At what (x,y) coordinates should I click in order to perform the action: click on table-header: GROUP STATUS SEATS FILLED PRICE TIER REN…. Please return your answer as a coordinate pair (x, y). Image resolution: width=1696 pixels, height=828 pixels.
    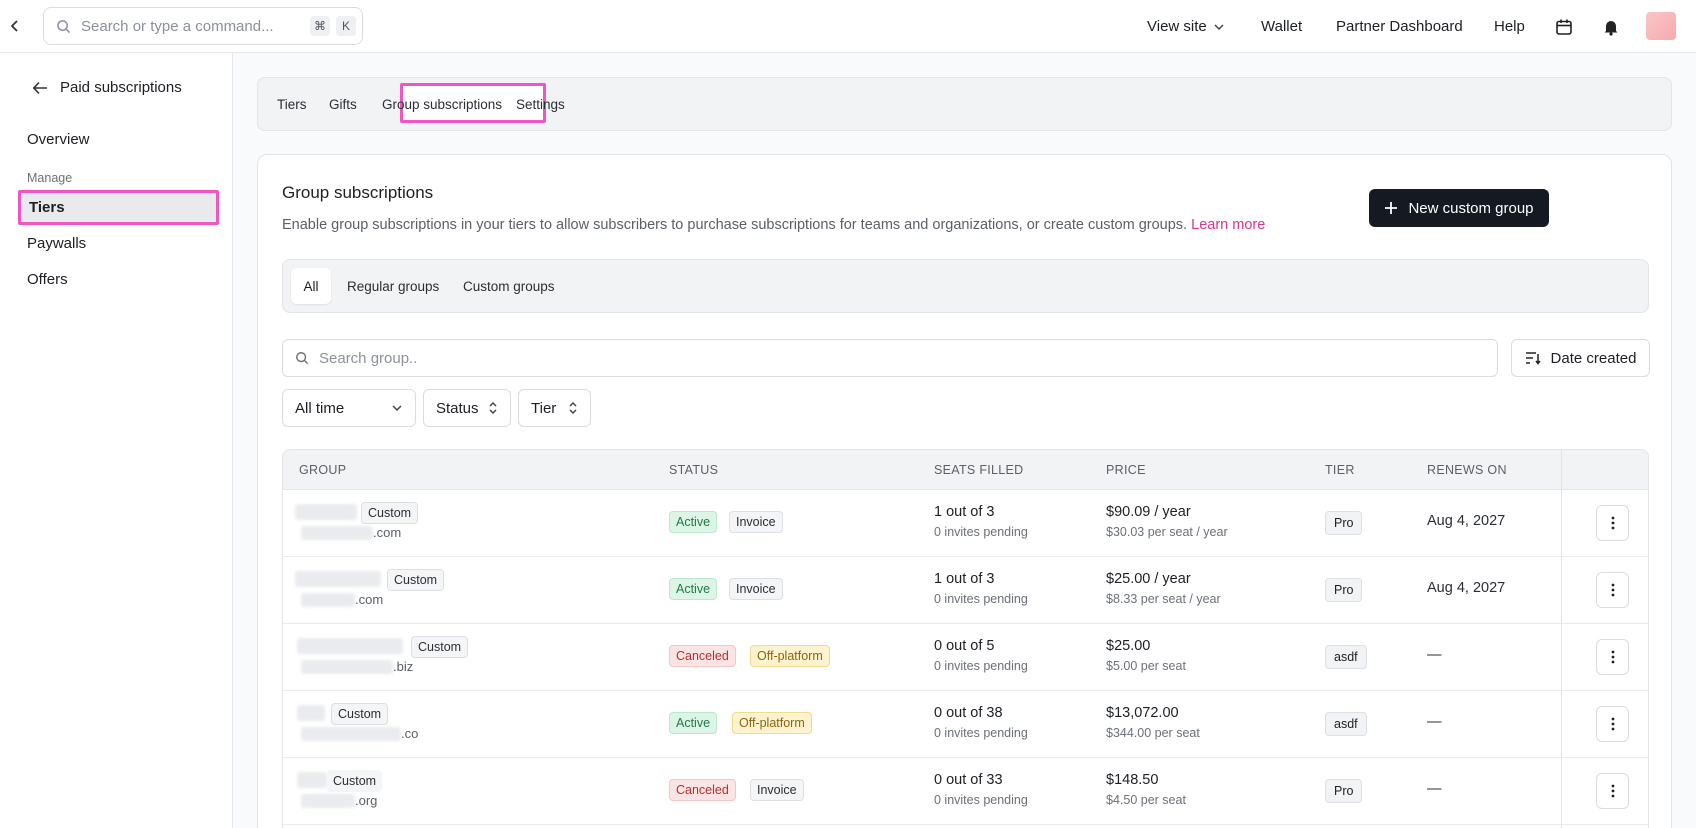
    Looking at the image, I should click on (965, 470).